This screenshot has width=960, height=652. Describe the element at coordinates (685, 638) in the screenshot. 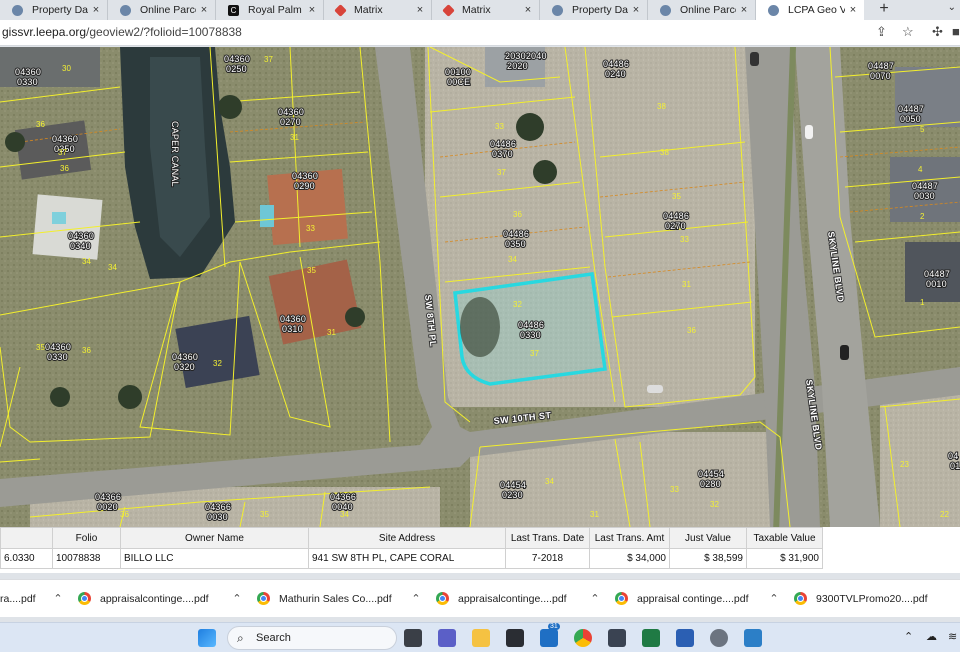

I see `word-icon` at that location.